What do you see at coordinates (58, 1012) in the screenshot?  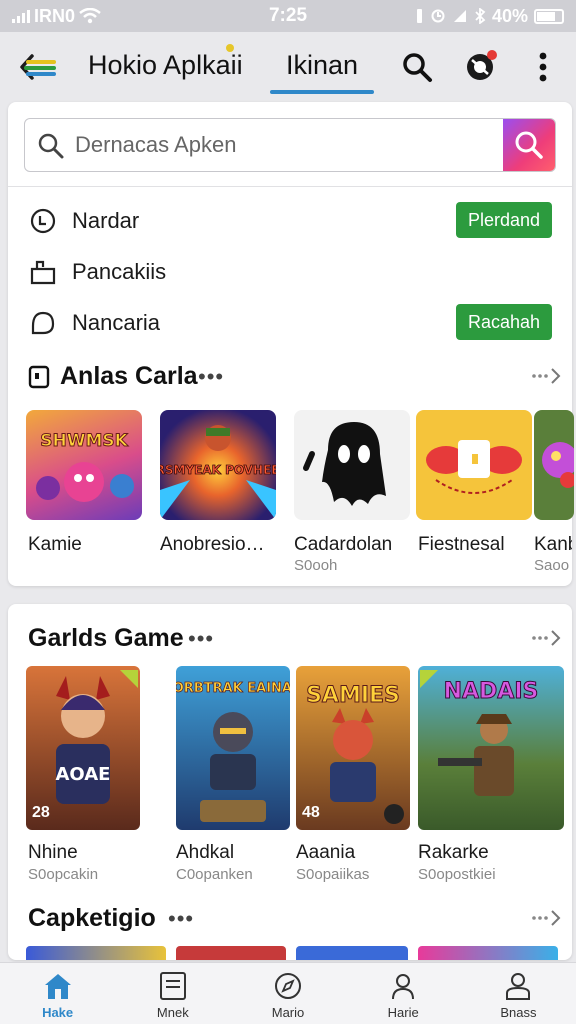 I see `nav-label: Hake` at bounding box center [58, 1012].